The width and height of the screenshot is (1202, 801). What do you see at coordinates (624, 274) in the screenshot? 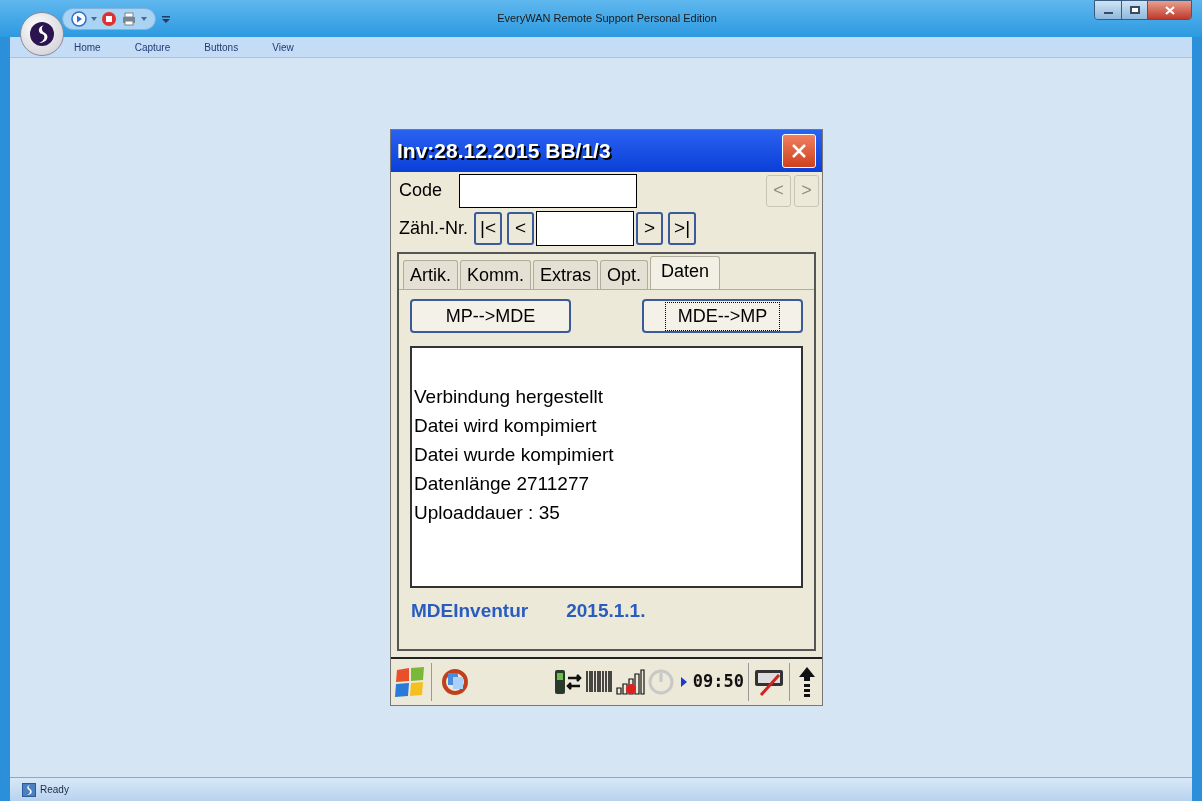
I see `tab: Opt.` at bounding box center [624, 274].